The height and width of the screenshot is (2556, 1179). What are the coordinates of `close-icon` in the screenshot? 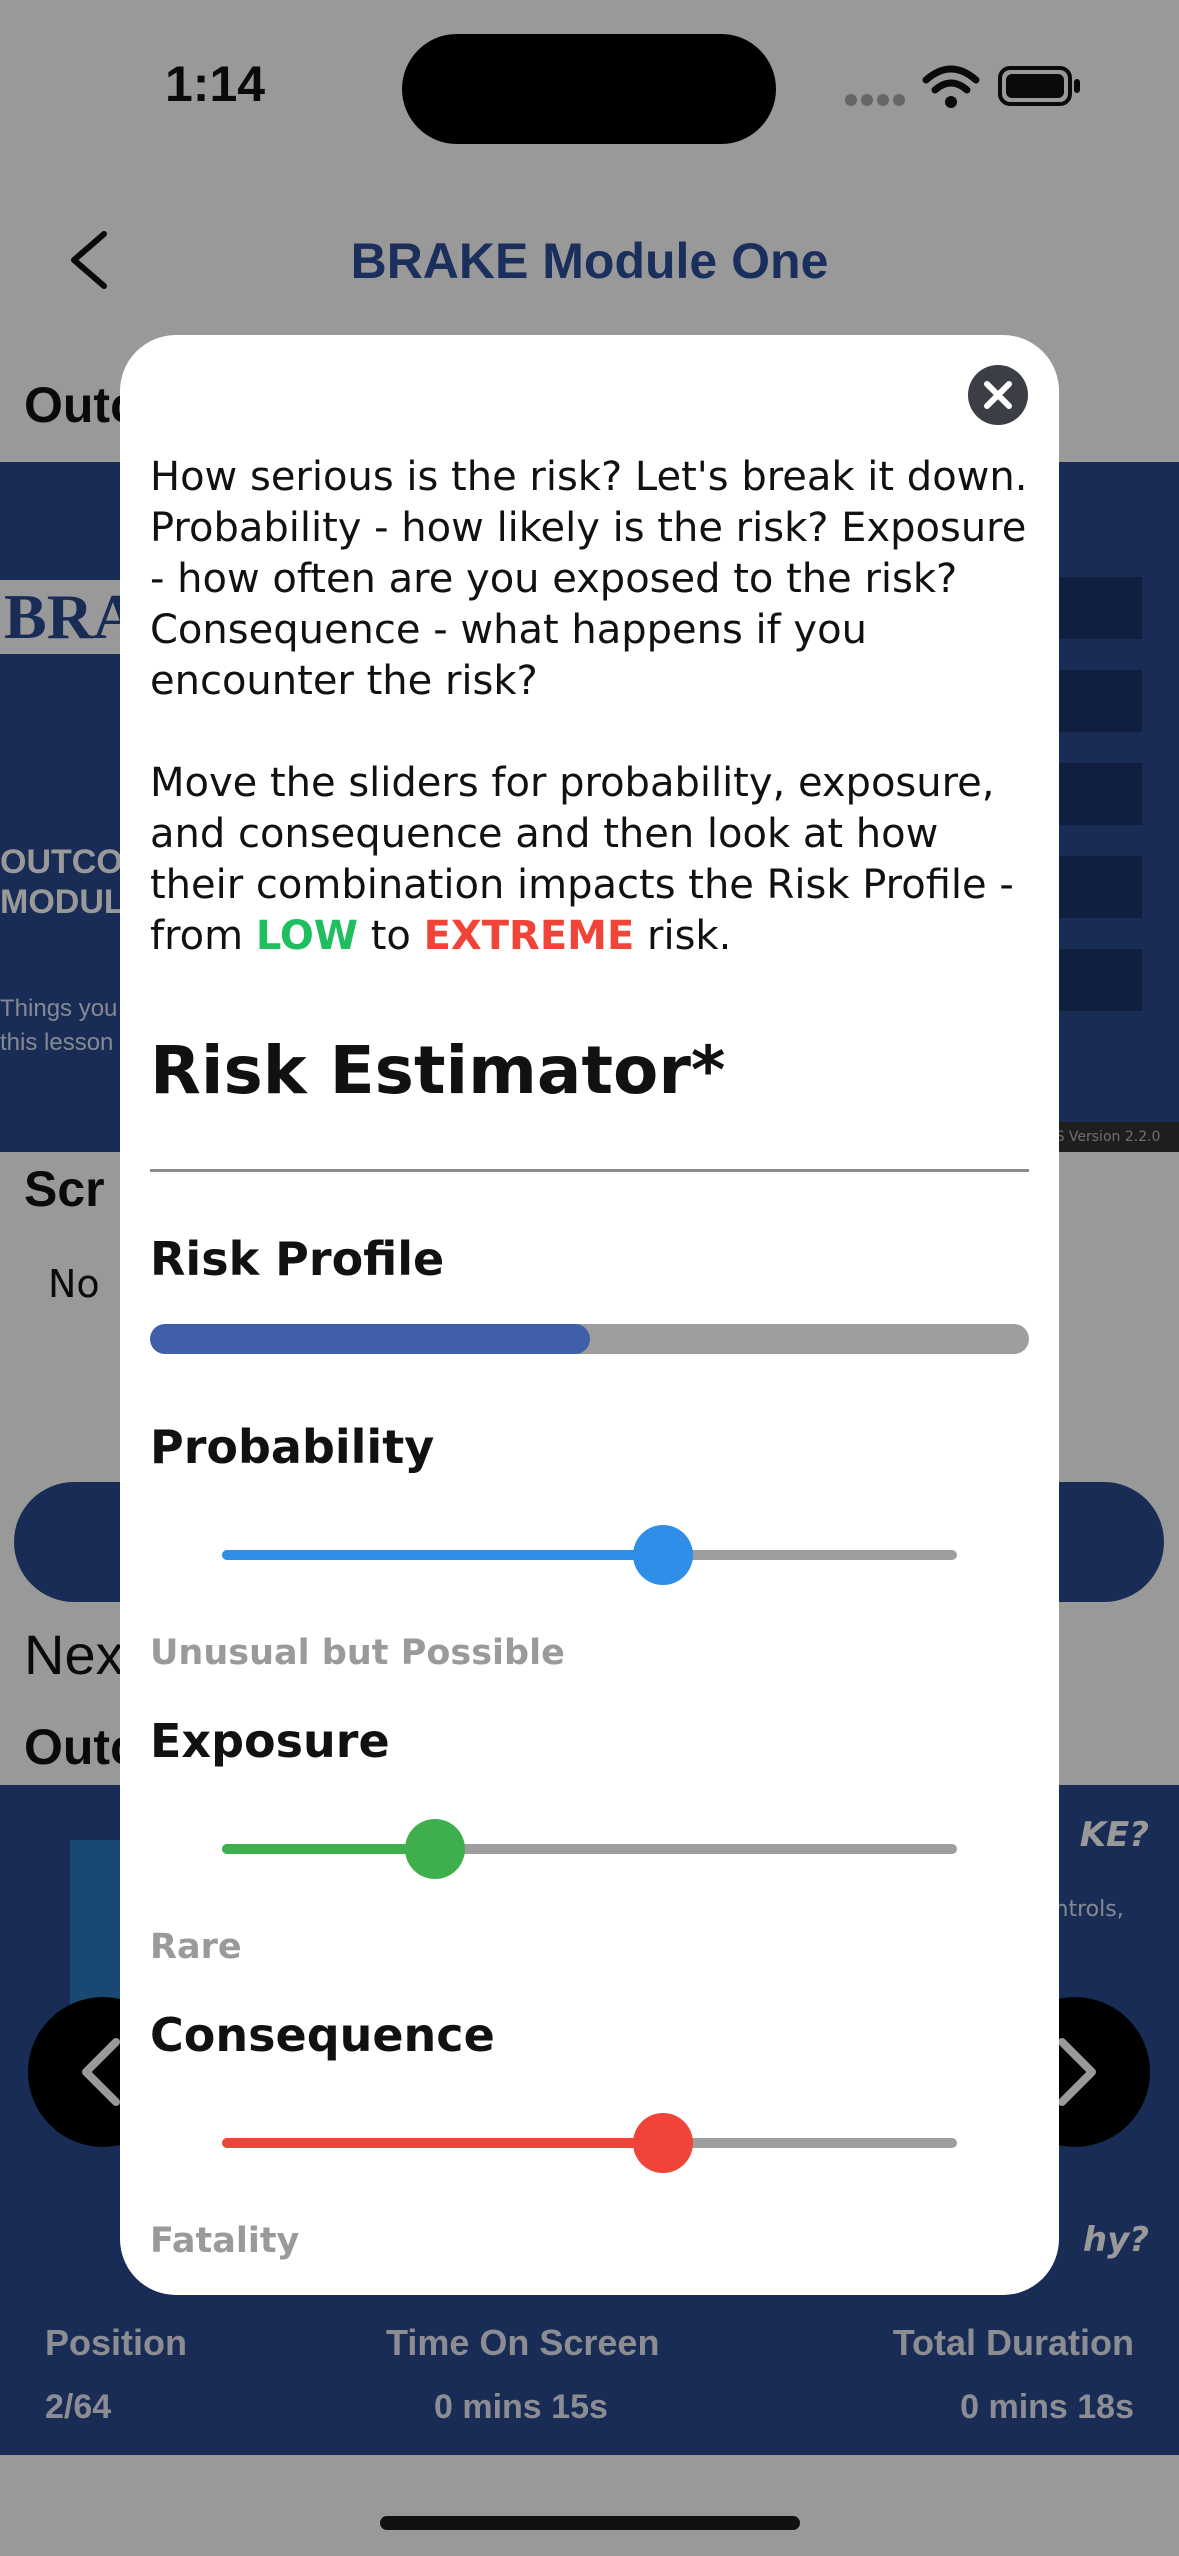 It's located at (998, 395).